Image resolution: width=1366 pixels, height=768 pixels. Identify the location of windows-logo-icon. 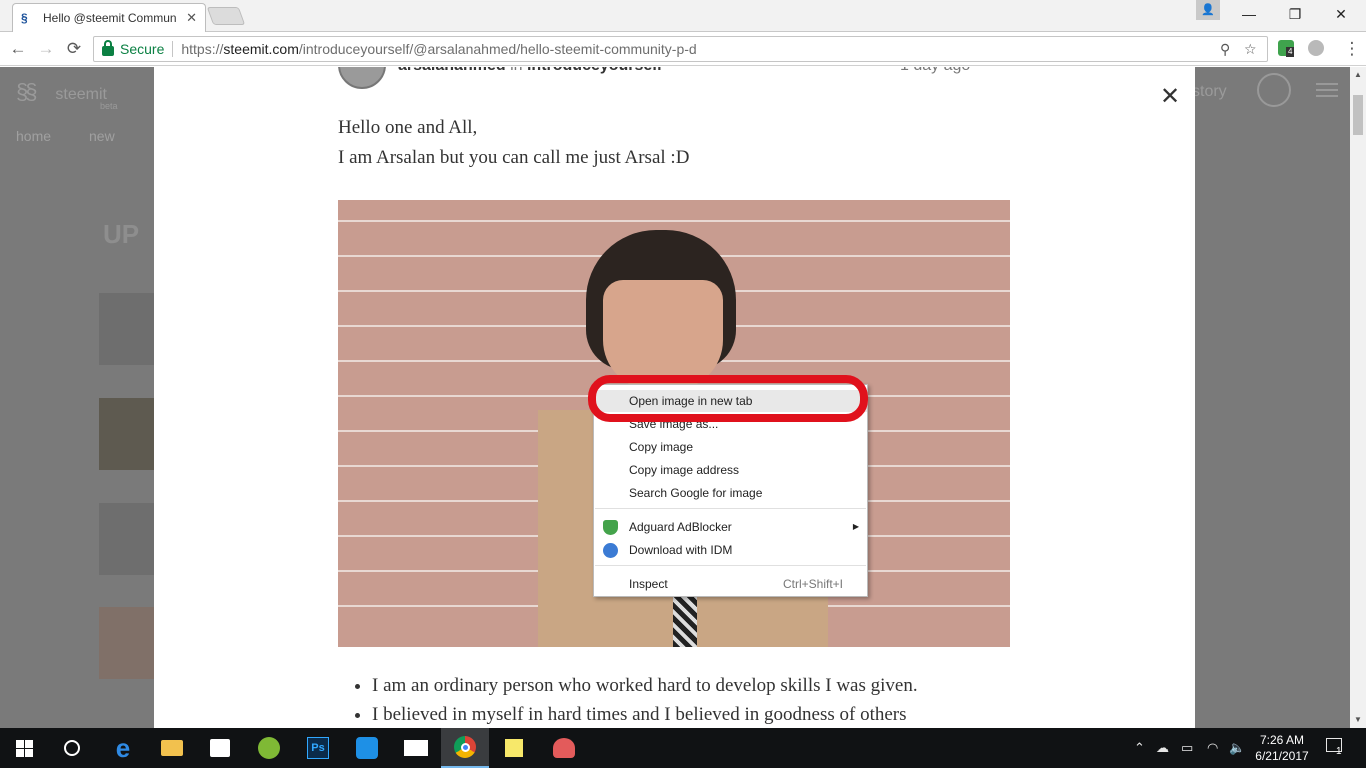
(24, 748).